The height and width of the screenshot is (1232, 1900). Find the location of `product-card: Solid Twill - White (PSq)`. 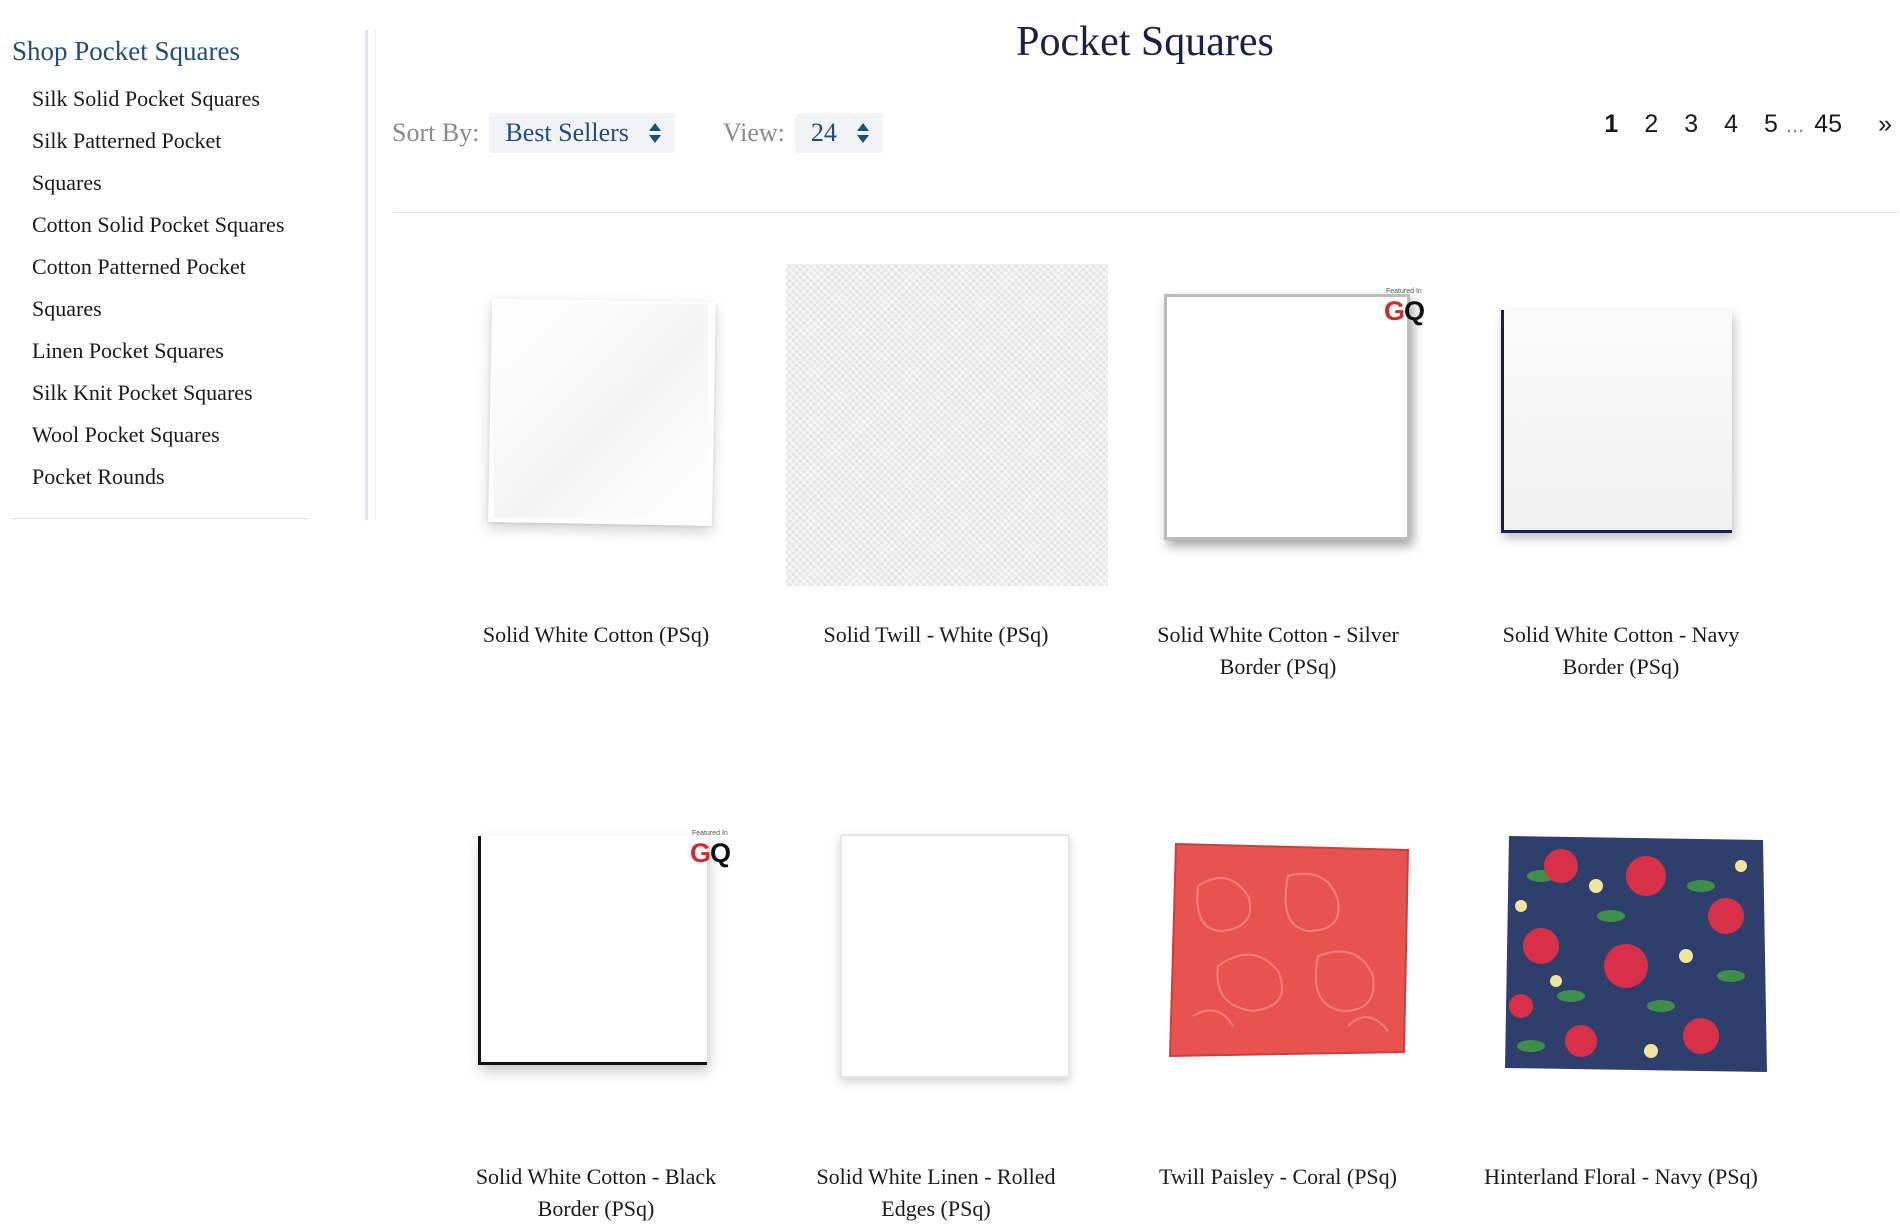

product-card: Solid Twill - White (PSq) is located at coordinates (936, 474).